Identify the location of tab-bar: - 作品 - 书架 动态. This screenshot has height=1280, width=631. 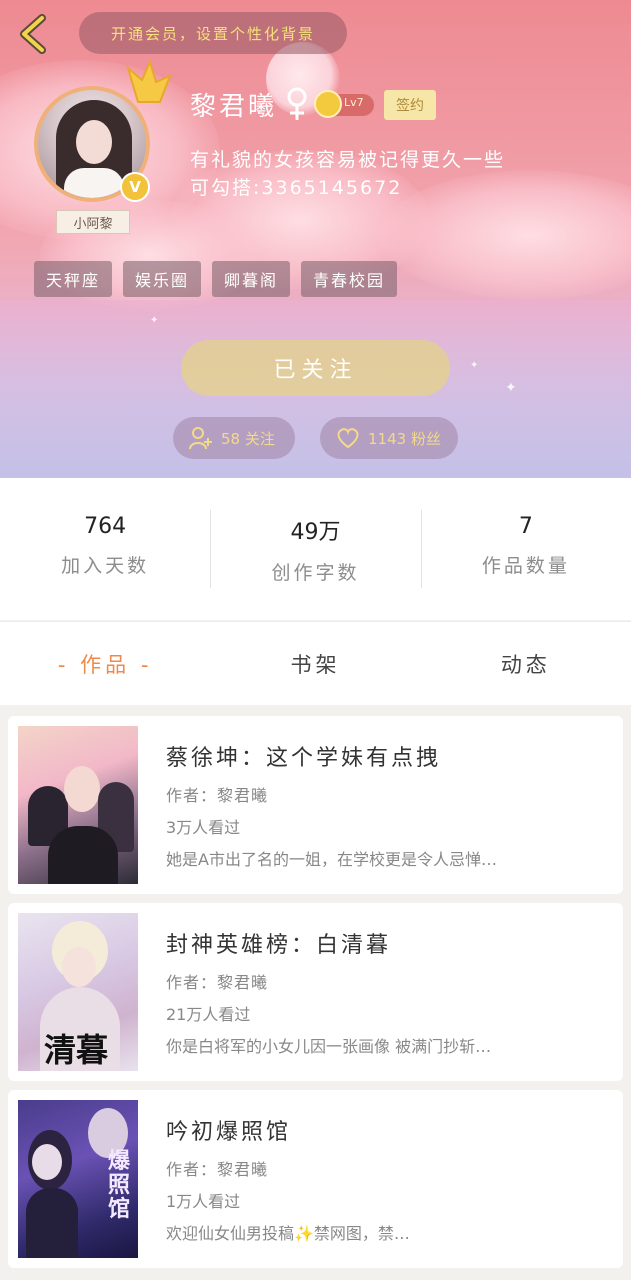
(315, 663).